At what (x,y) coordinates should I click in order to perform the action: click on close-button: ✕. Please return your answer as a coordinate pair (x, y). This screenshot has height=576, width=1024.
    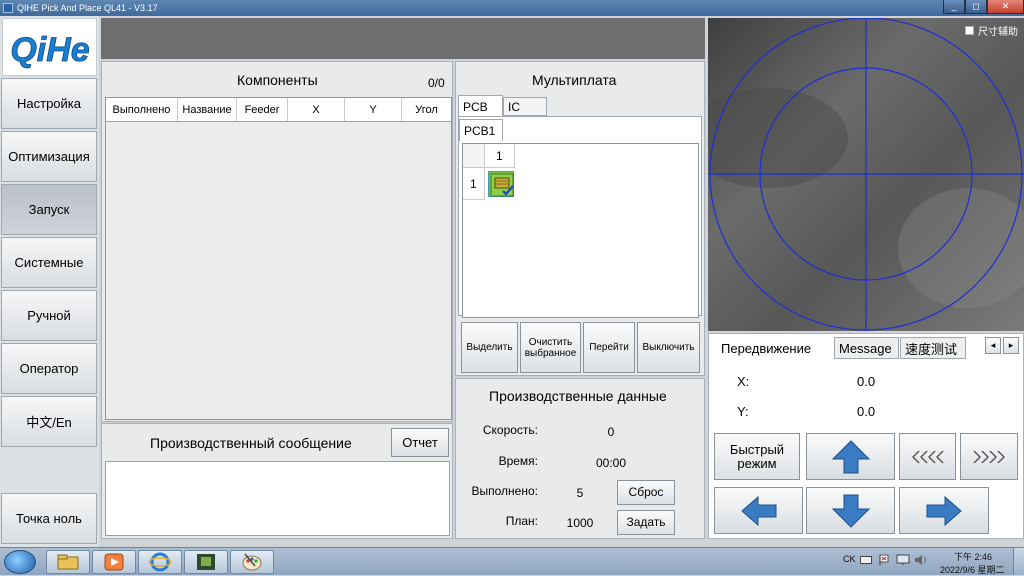
    Looking at the image, I should click on (1005, 7).